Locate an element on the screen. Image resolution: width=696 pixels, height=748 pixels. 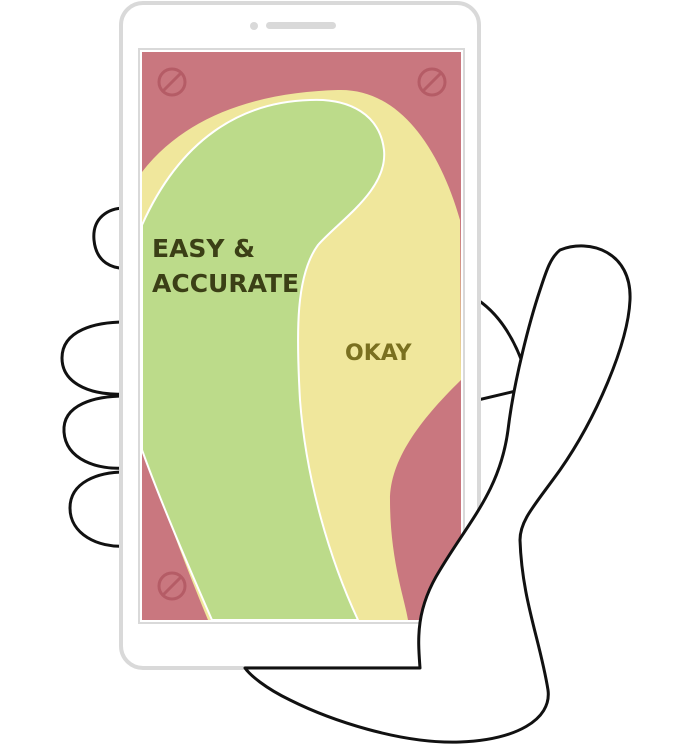
easy-accurate-label-line2: ACCURATE is located at coordinates (225, 283).